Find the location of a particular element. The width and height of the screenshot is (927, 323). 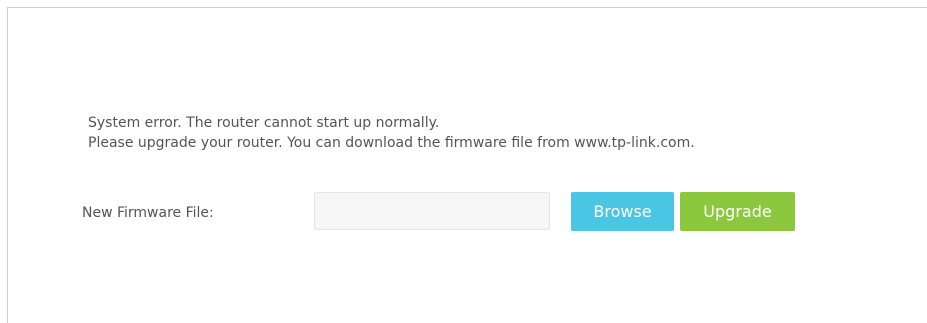

new-firmware-file-label: New Firmware File: is located at coordinates (148, 213).